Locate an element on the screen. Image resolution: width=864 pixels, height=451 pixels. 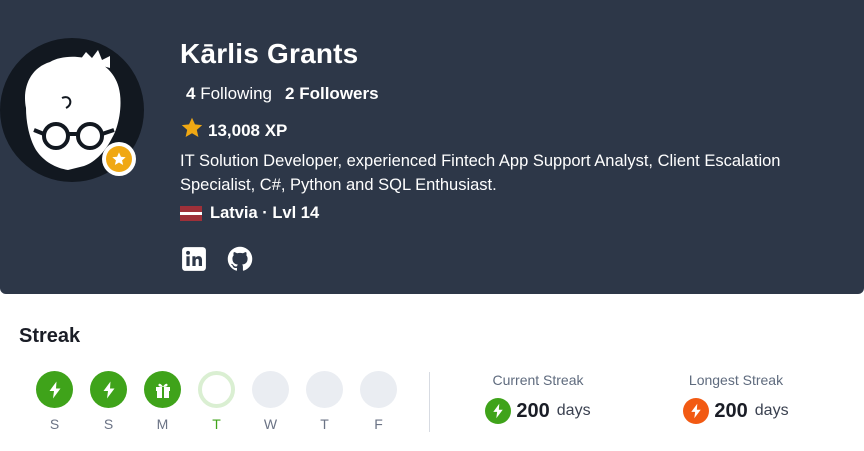
day-label: F is located at coordinates (378, 424).